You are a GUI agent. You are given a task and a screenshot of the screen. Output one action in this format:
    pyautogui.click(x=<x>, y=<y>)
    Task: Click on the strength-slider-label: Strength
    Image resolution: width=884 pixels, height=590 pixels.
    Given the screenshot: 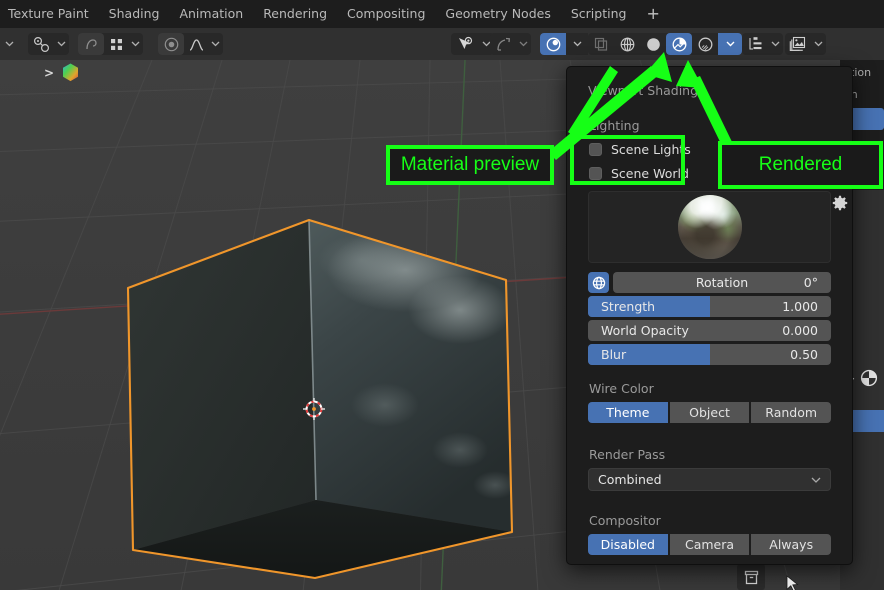 What is the action you would take?
    pyautogui.click(x=628, y=306)
    